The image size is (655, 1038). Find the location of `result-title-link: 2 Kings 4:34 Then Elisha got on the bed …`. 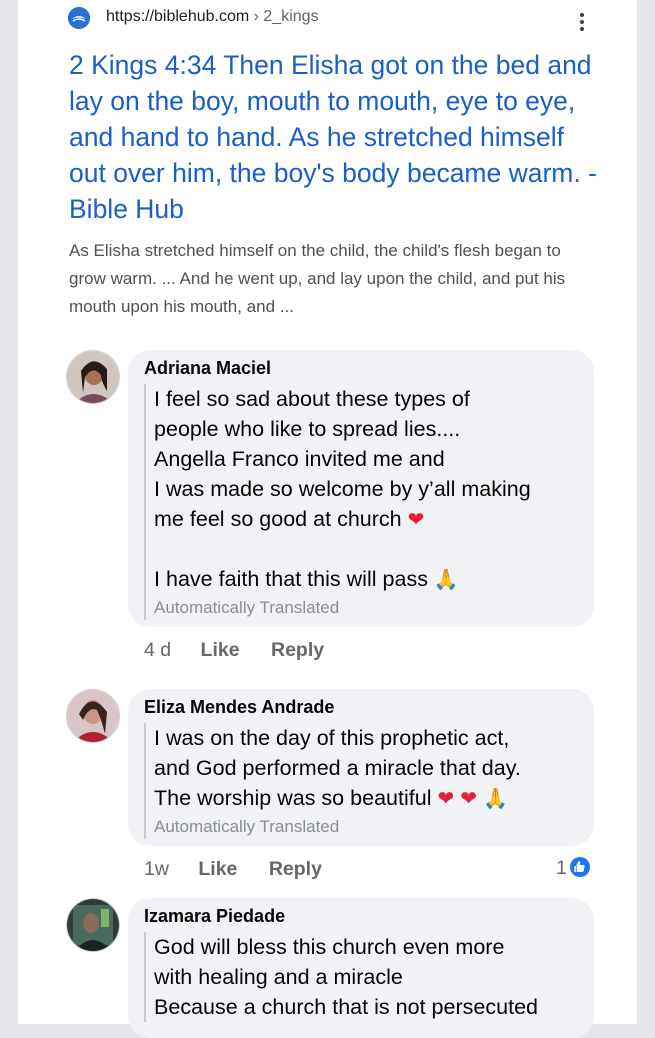

result-title-link: 2 Kings 4:34 Then Elisha got on the bed … is located at coordinates (334, 137).